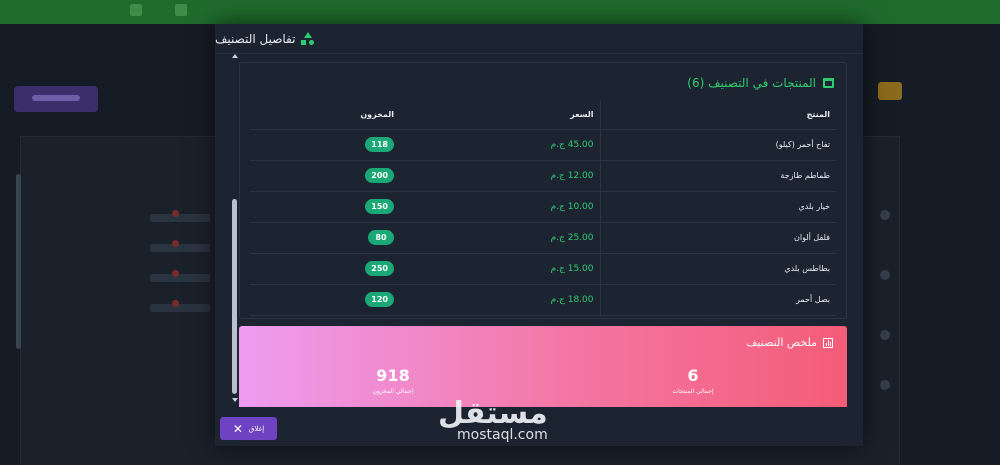  I want to click on shapes-icon, so click(308, 38).